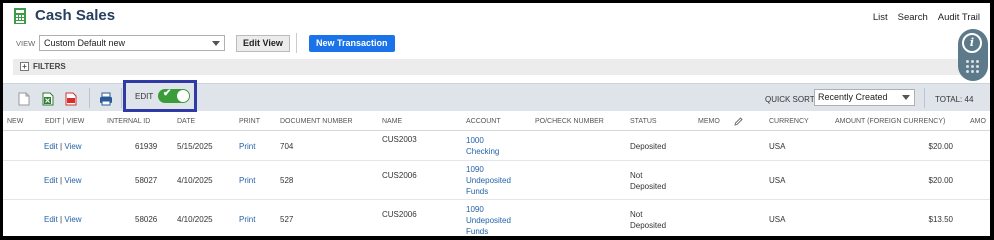 The width and height of the screenshot is (994, 240). Describe the element at coordinates (648, 146) in the screenshot. I see `status: Deposited` at that location.